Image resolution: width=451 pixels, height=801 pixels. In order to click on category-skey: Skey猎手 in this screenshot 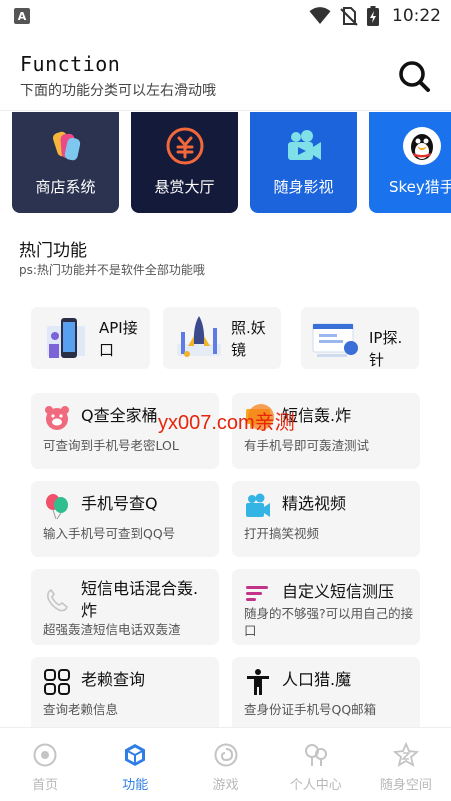, I will do `click(410, 162)`.